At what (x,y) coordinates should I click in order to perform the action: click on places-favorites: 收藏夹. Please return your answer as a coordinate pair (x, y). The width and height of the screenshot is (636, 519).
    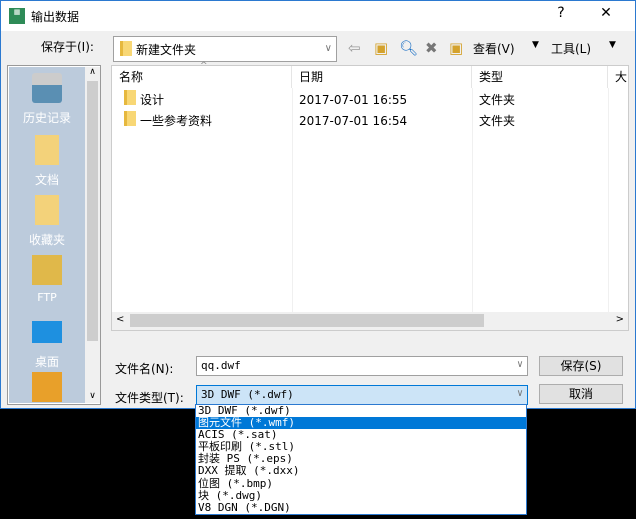
    Looking at the image, I should click on (47, 221).